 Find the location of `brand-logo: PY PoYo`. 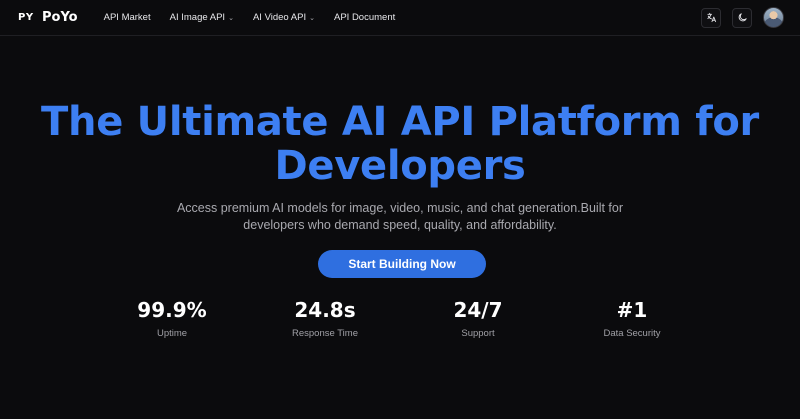

brand-logo: PY PoYo is located at coordinates (48, 17).